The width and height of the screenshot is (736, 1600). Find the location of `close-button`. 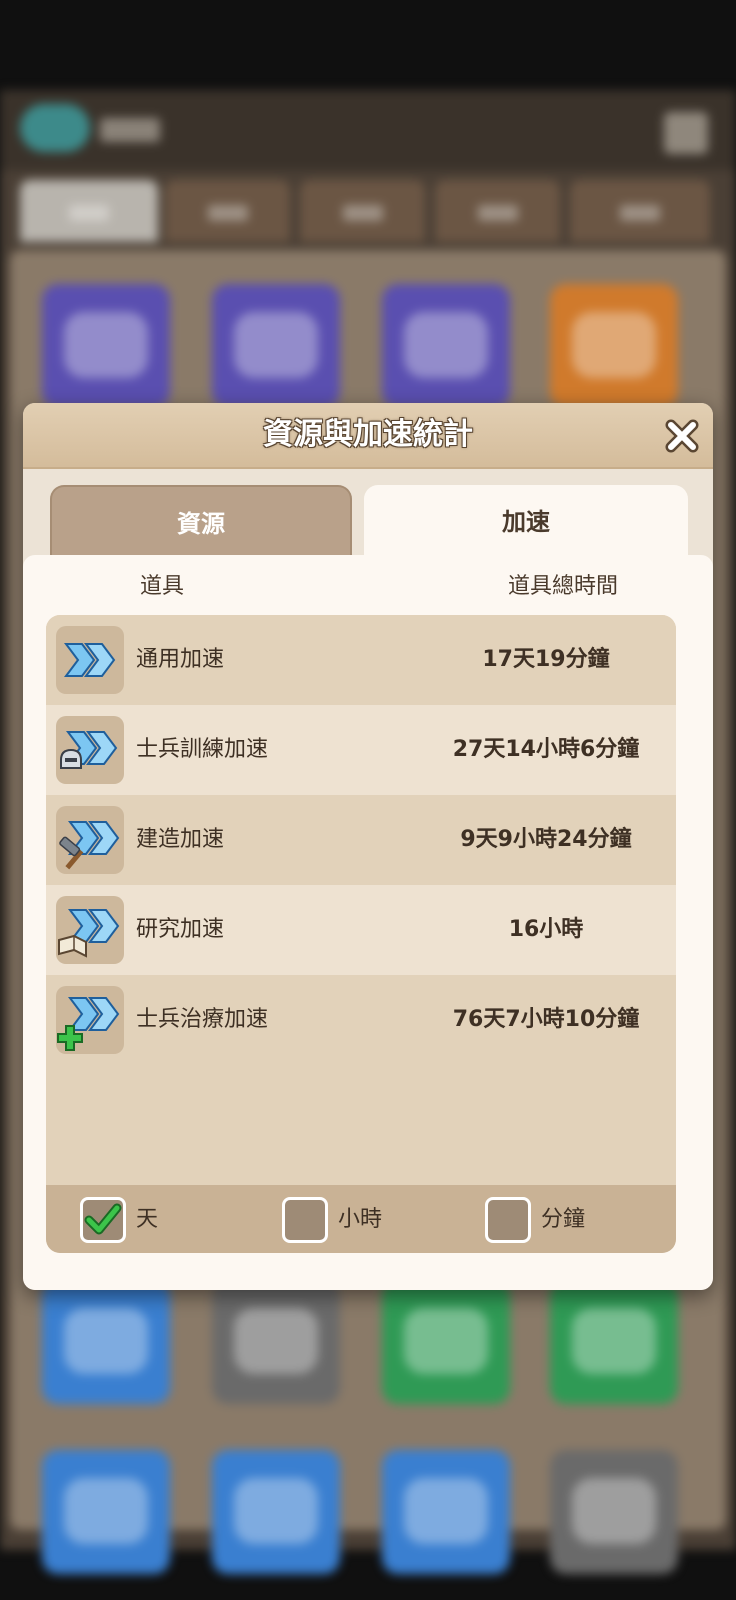

close-button is located at coordinates (682, 436).